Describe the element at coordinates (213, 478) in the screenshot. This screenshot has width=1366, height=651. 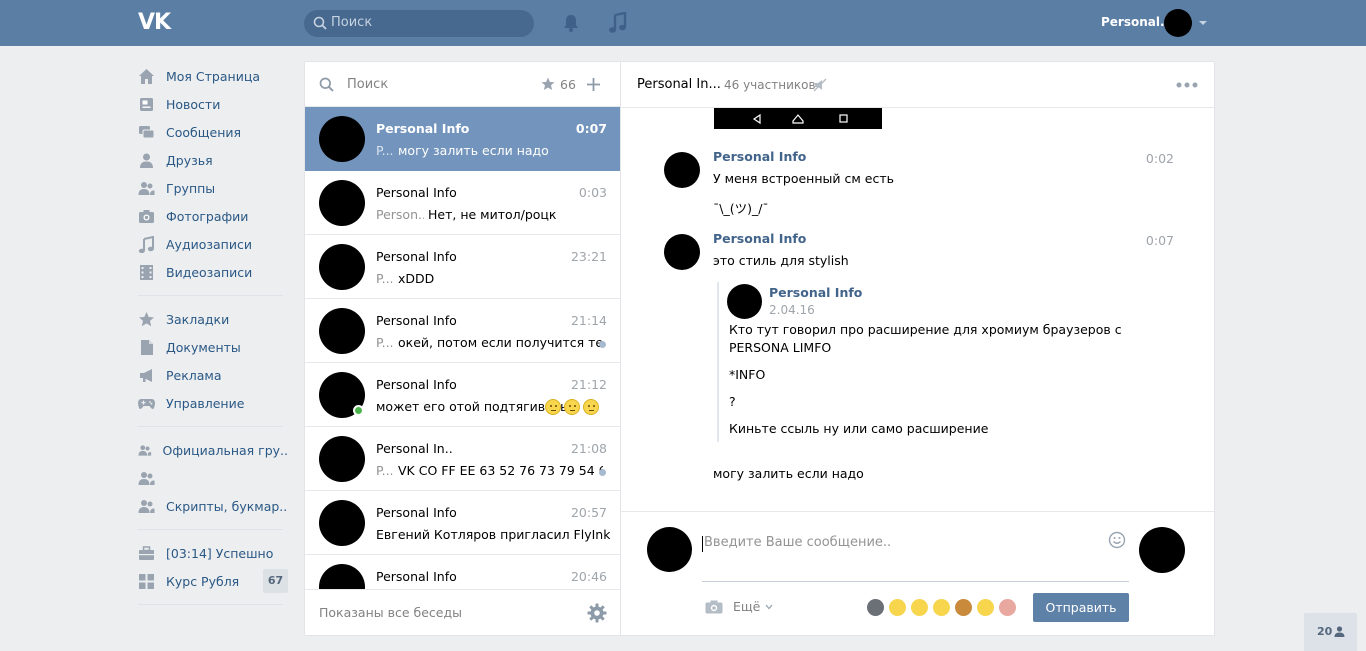
I see `nav-item` at that location.